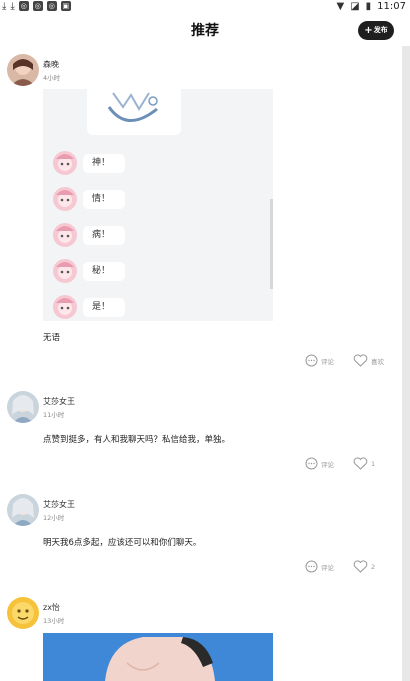 This screenshot has height=681, width=410. Describe the element at coordinates (373, 463) in the screenshot. I see `like-count: 1` at that location.